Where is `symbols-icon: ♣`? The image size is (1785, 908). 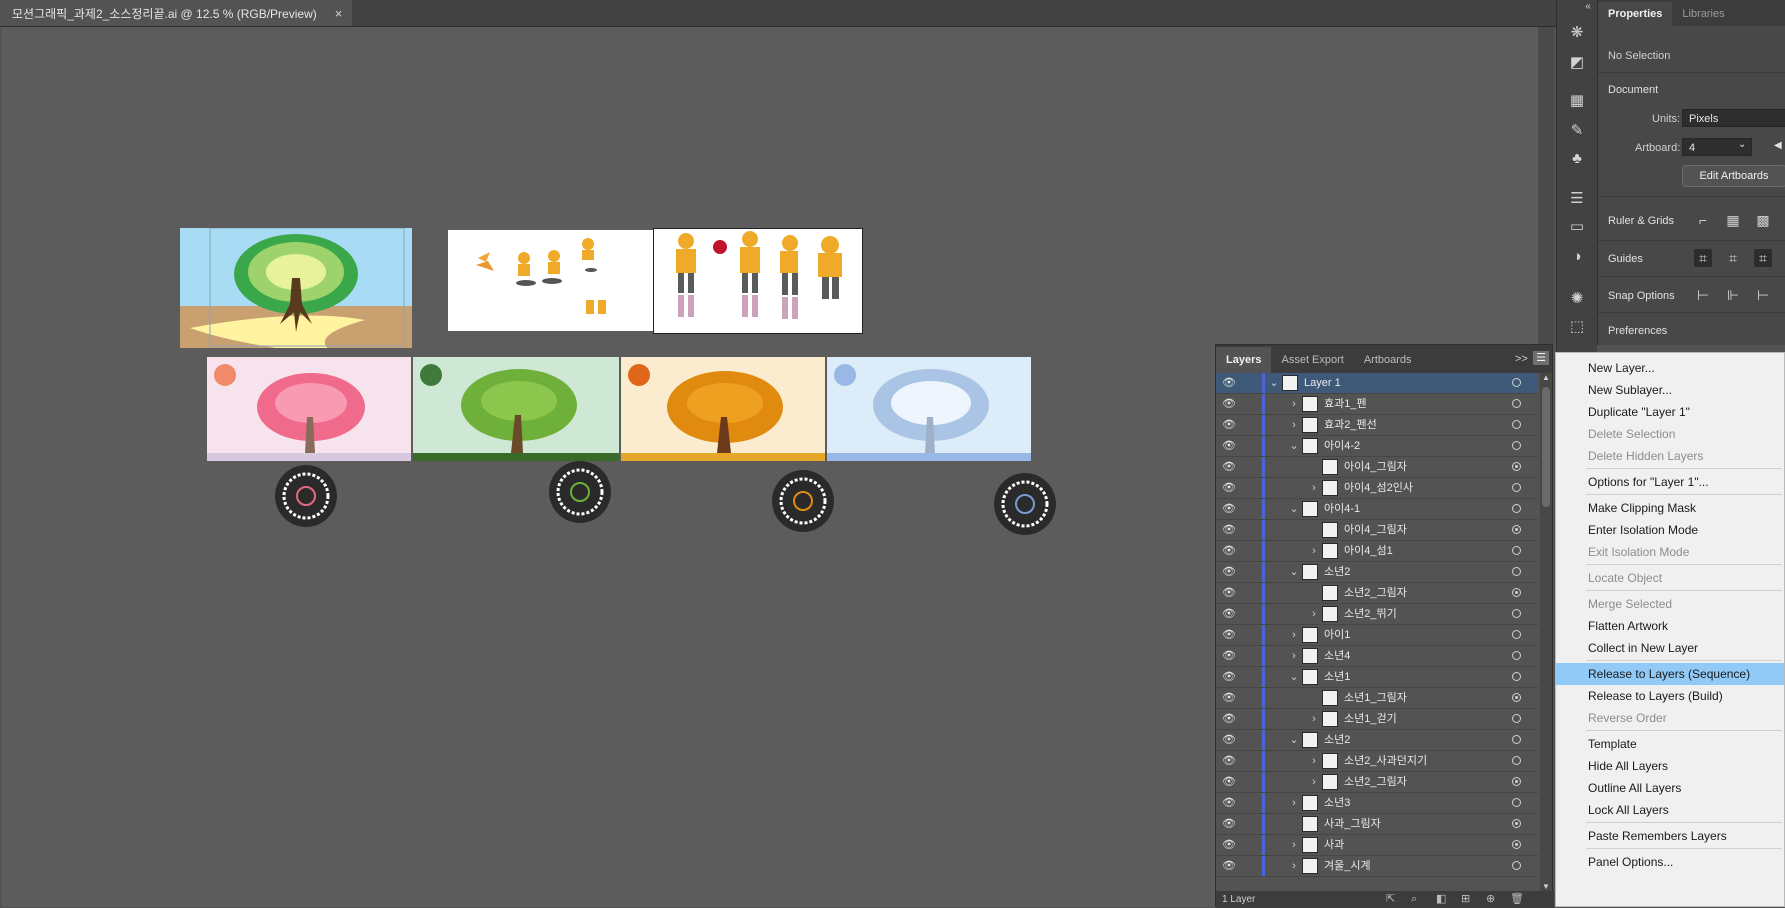
symbols-icon: ♣ is located at coordinates (1577, 159).